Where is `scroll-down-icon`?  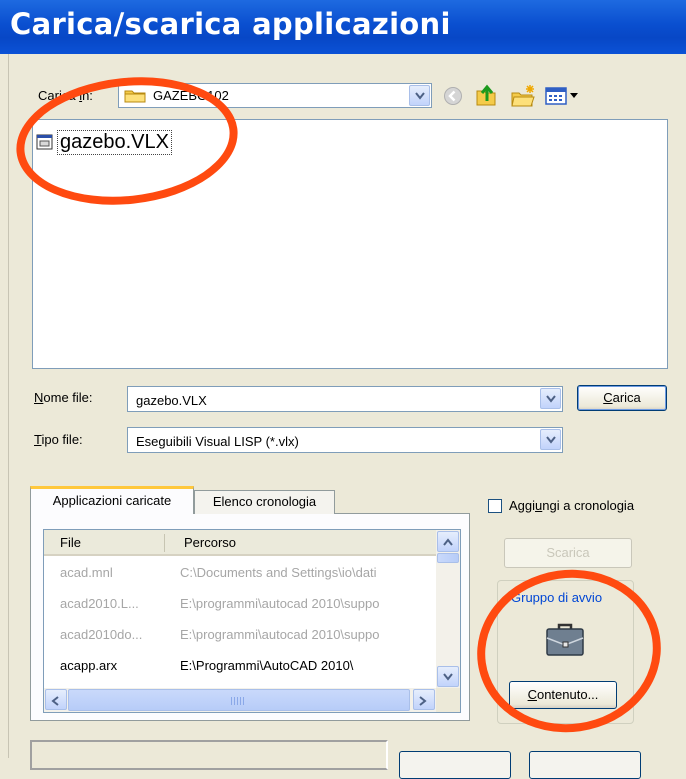
scroll-down-icon is located at coordinates (448, 676).